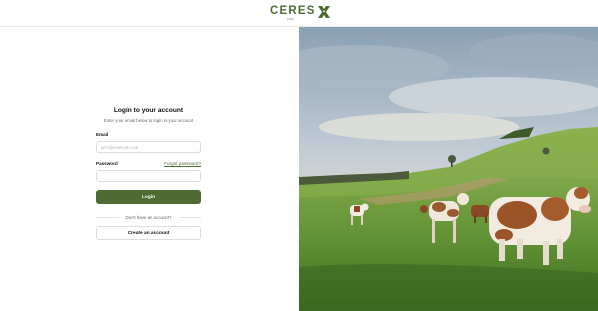 The image size is (598, 311). What do you see at coordinates (120, 147) in the screenshot?
I see `email-placeholder: john@example.com` at bounding box center [120, 147].